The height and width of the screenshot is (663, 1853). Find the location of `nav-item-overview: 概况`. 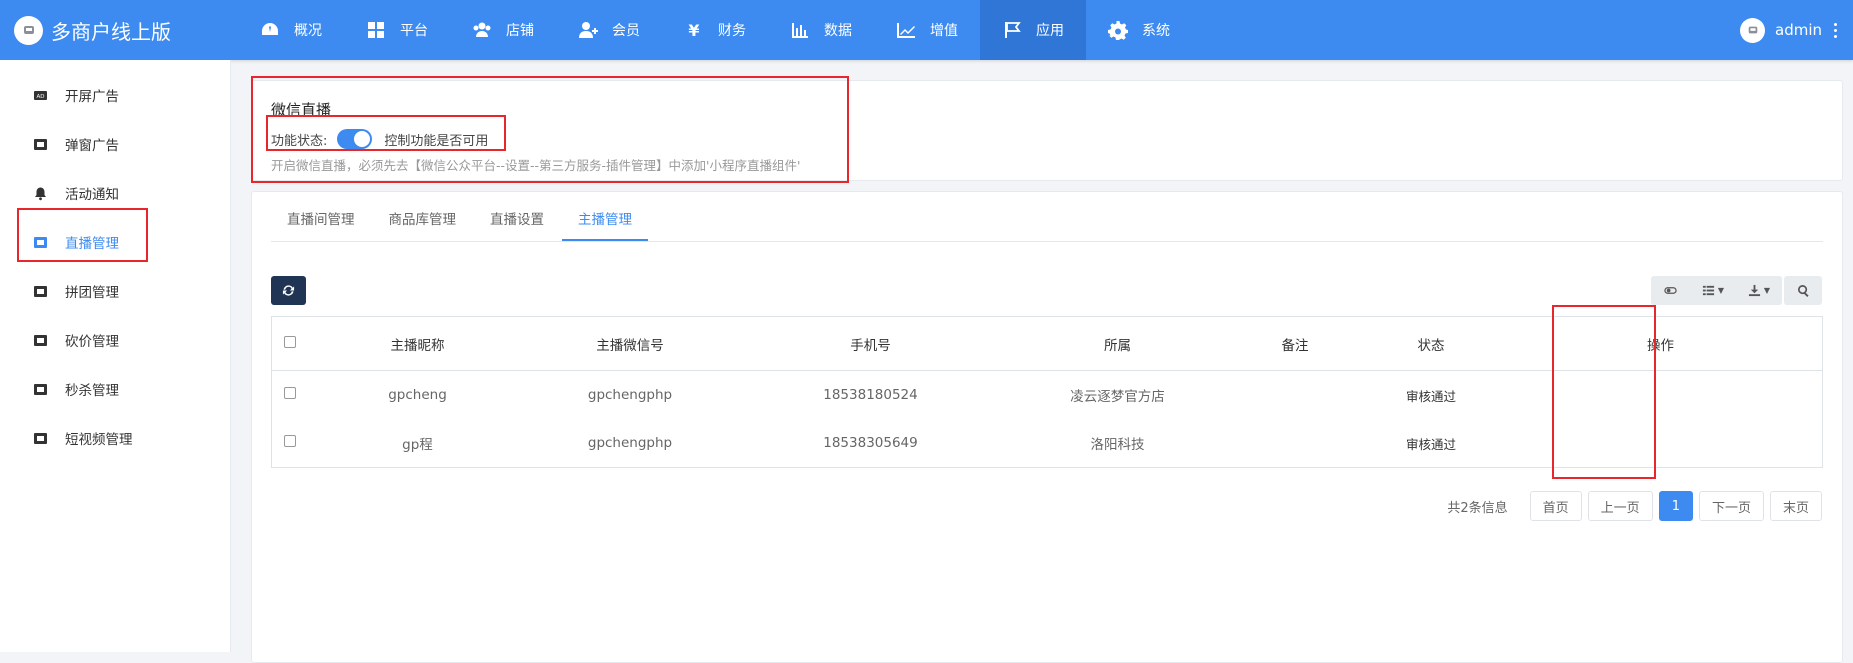

nav-item-overview: 概况 is located at coordinates (291, 30).